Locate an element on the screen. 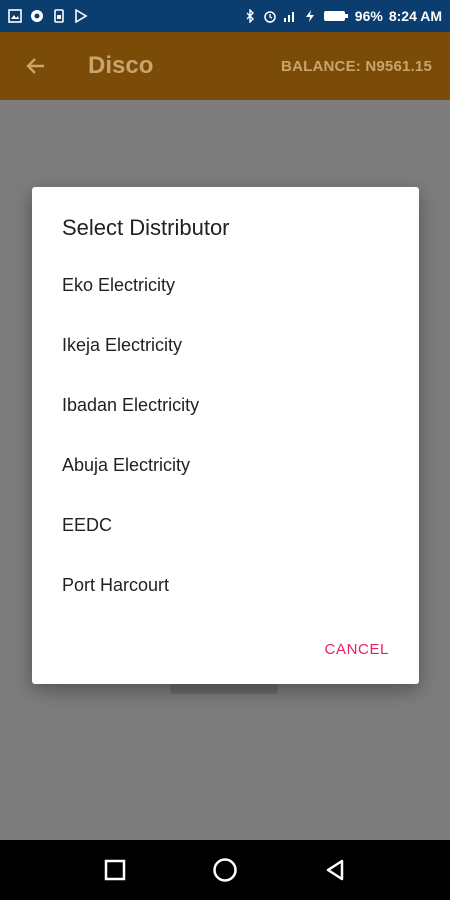  circle-icon is located at coordinates (37, 16).